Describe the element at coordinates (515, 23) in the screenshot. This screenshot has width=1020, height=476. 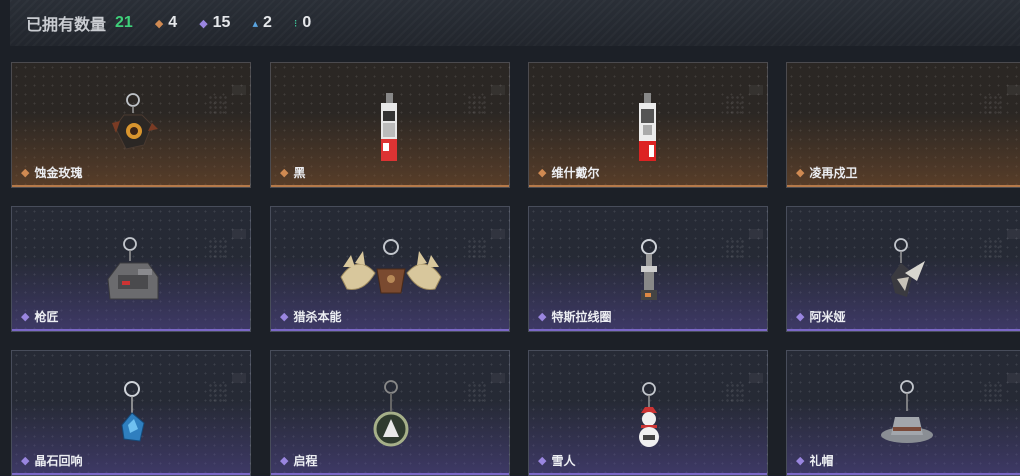
I see `collection-header: 已拥有数量 21 ◆ 4 ◆ 15 ▴ 2 ⁝ 0` at that location.